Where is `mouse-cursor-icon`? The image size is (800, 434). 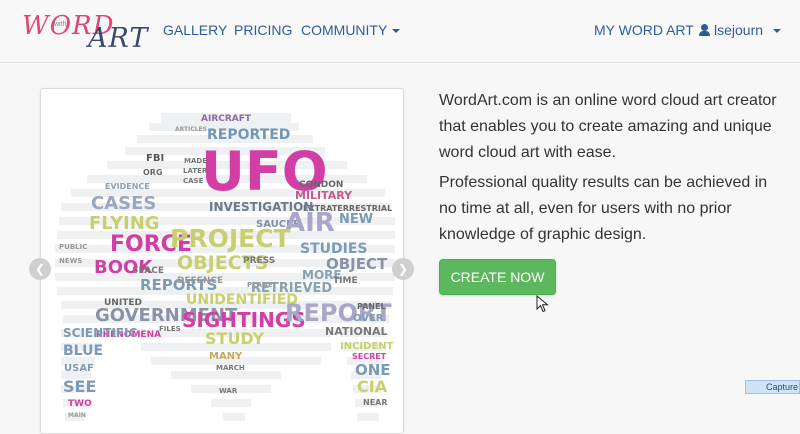 mouse-cursor-icon is located at coordinates (542, 304).